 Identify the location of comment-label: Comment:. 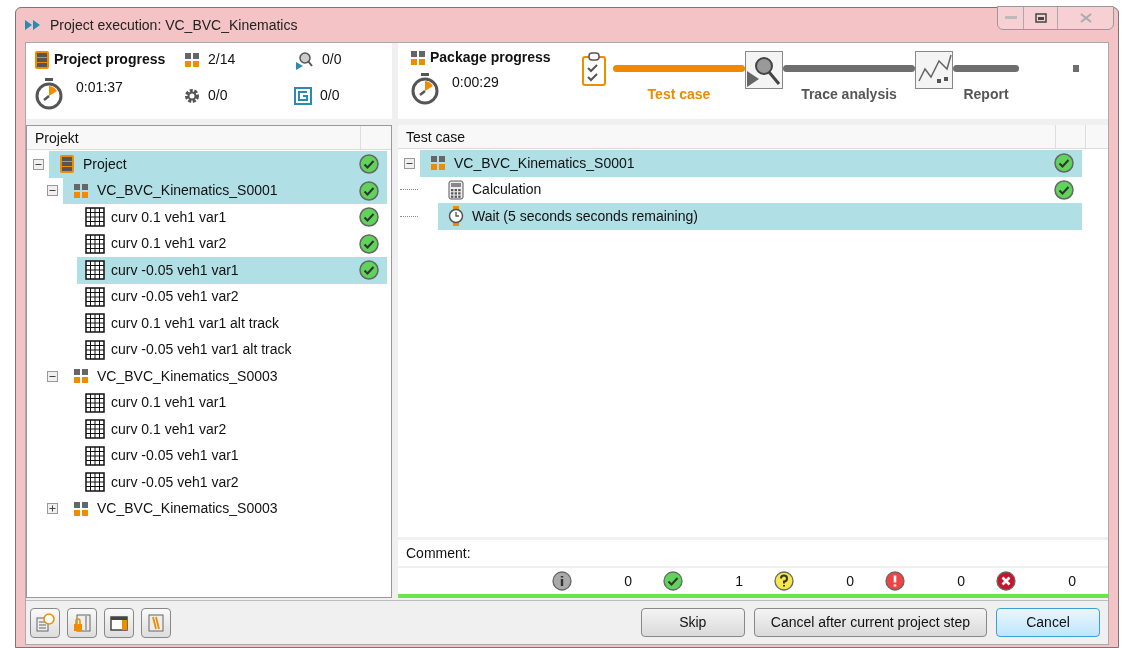
(438, 553).